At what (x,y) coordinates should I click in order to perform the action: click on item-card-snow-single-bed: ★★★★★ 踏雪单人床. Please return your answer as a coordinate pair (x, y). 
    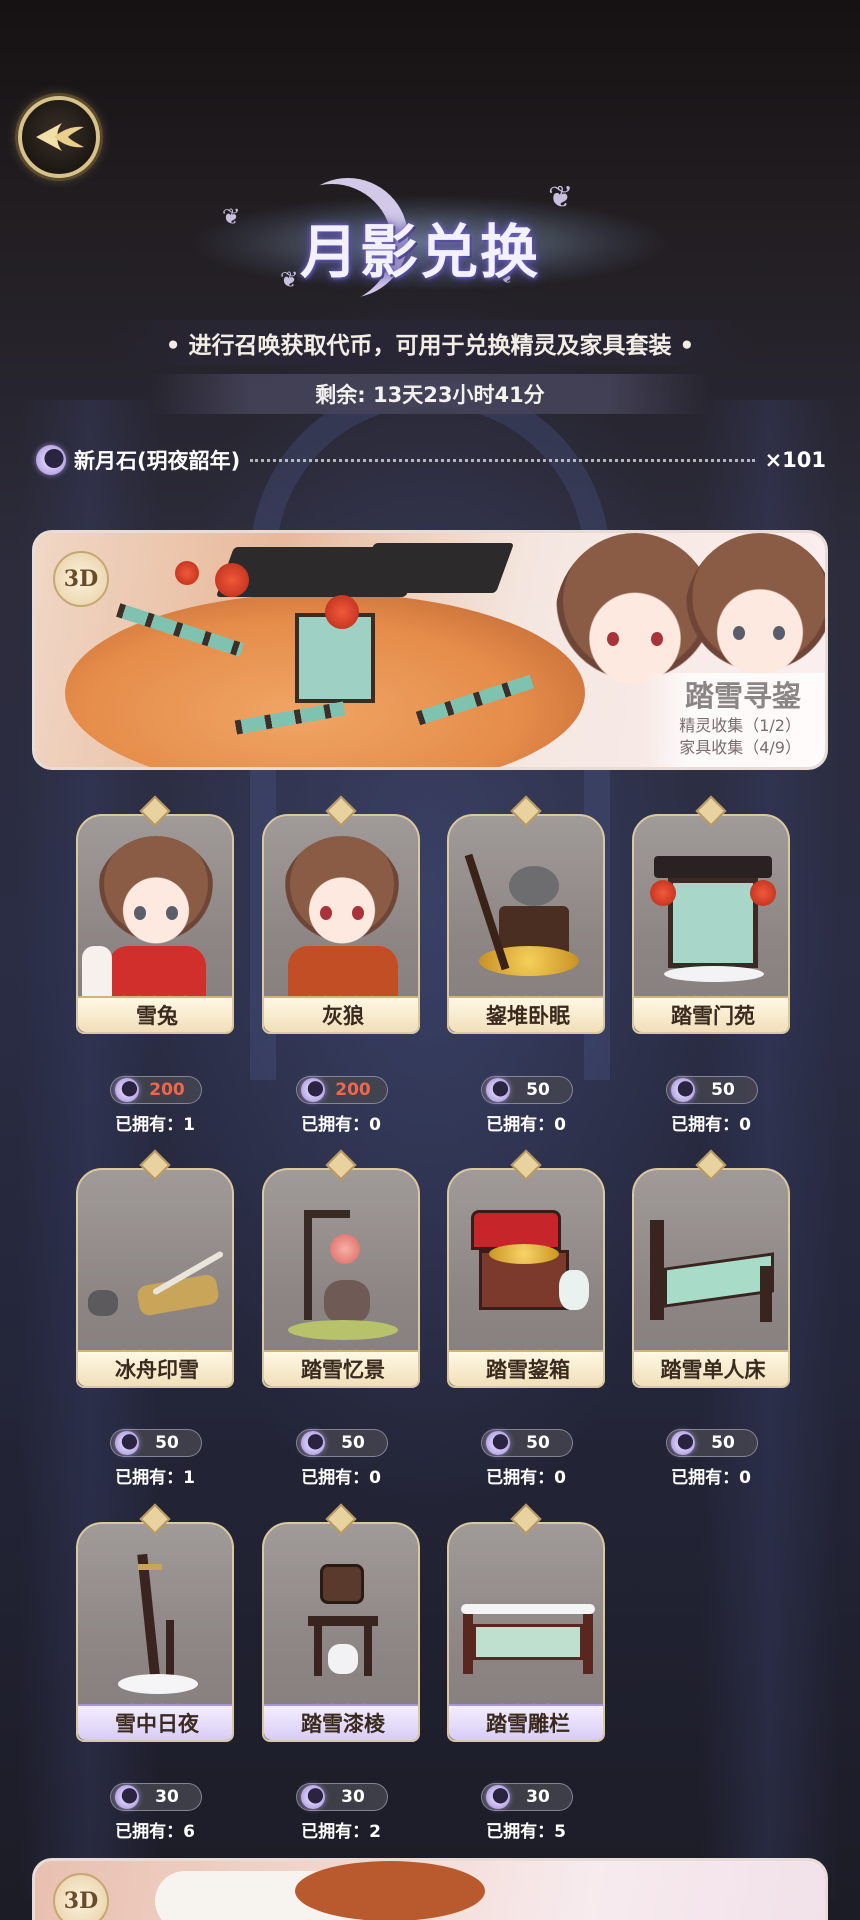
    Looking at the image, I should click on (711, 1274).